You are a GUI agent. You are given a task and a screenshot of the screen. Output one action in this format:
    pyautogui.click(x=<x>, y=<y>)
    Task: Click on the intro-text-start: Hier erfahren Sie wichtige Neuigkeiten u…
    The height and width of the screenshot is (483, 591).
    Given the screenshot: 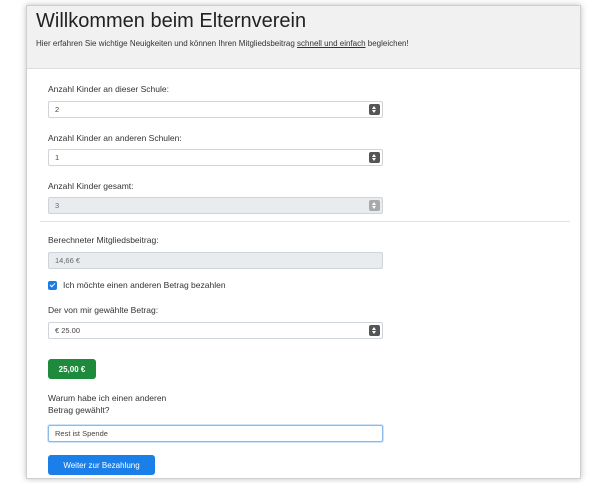 What is the action you would take?
    pyautogui.click(x=167, y=43)
    